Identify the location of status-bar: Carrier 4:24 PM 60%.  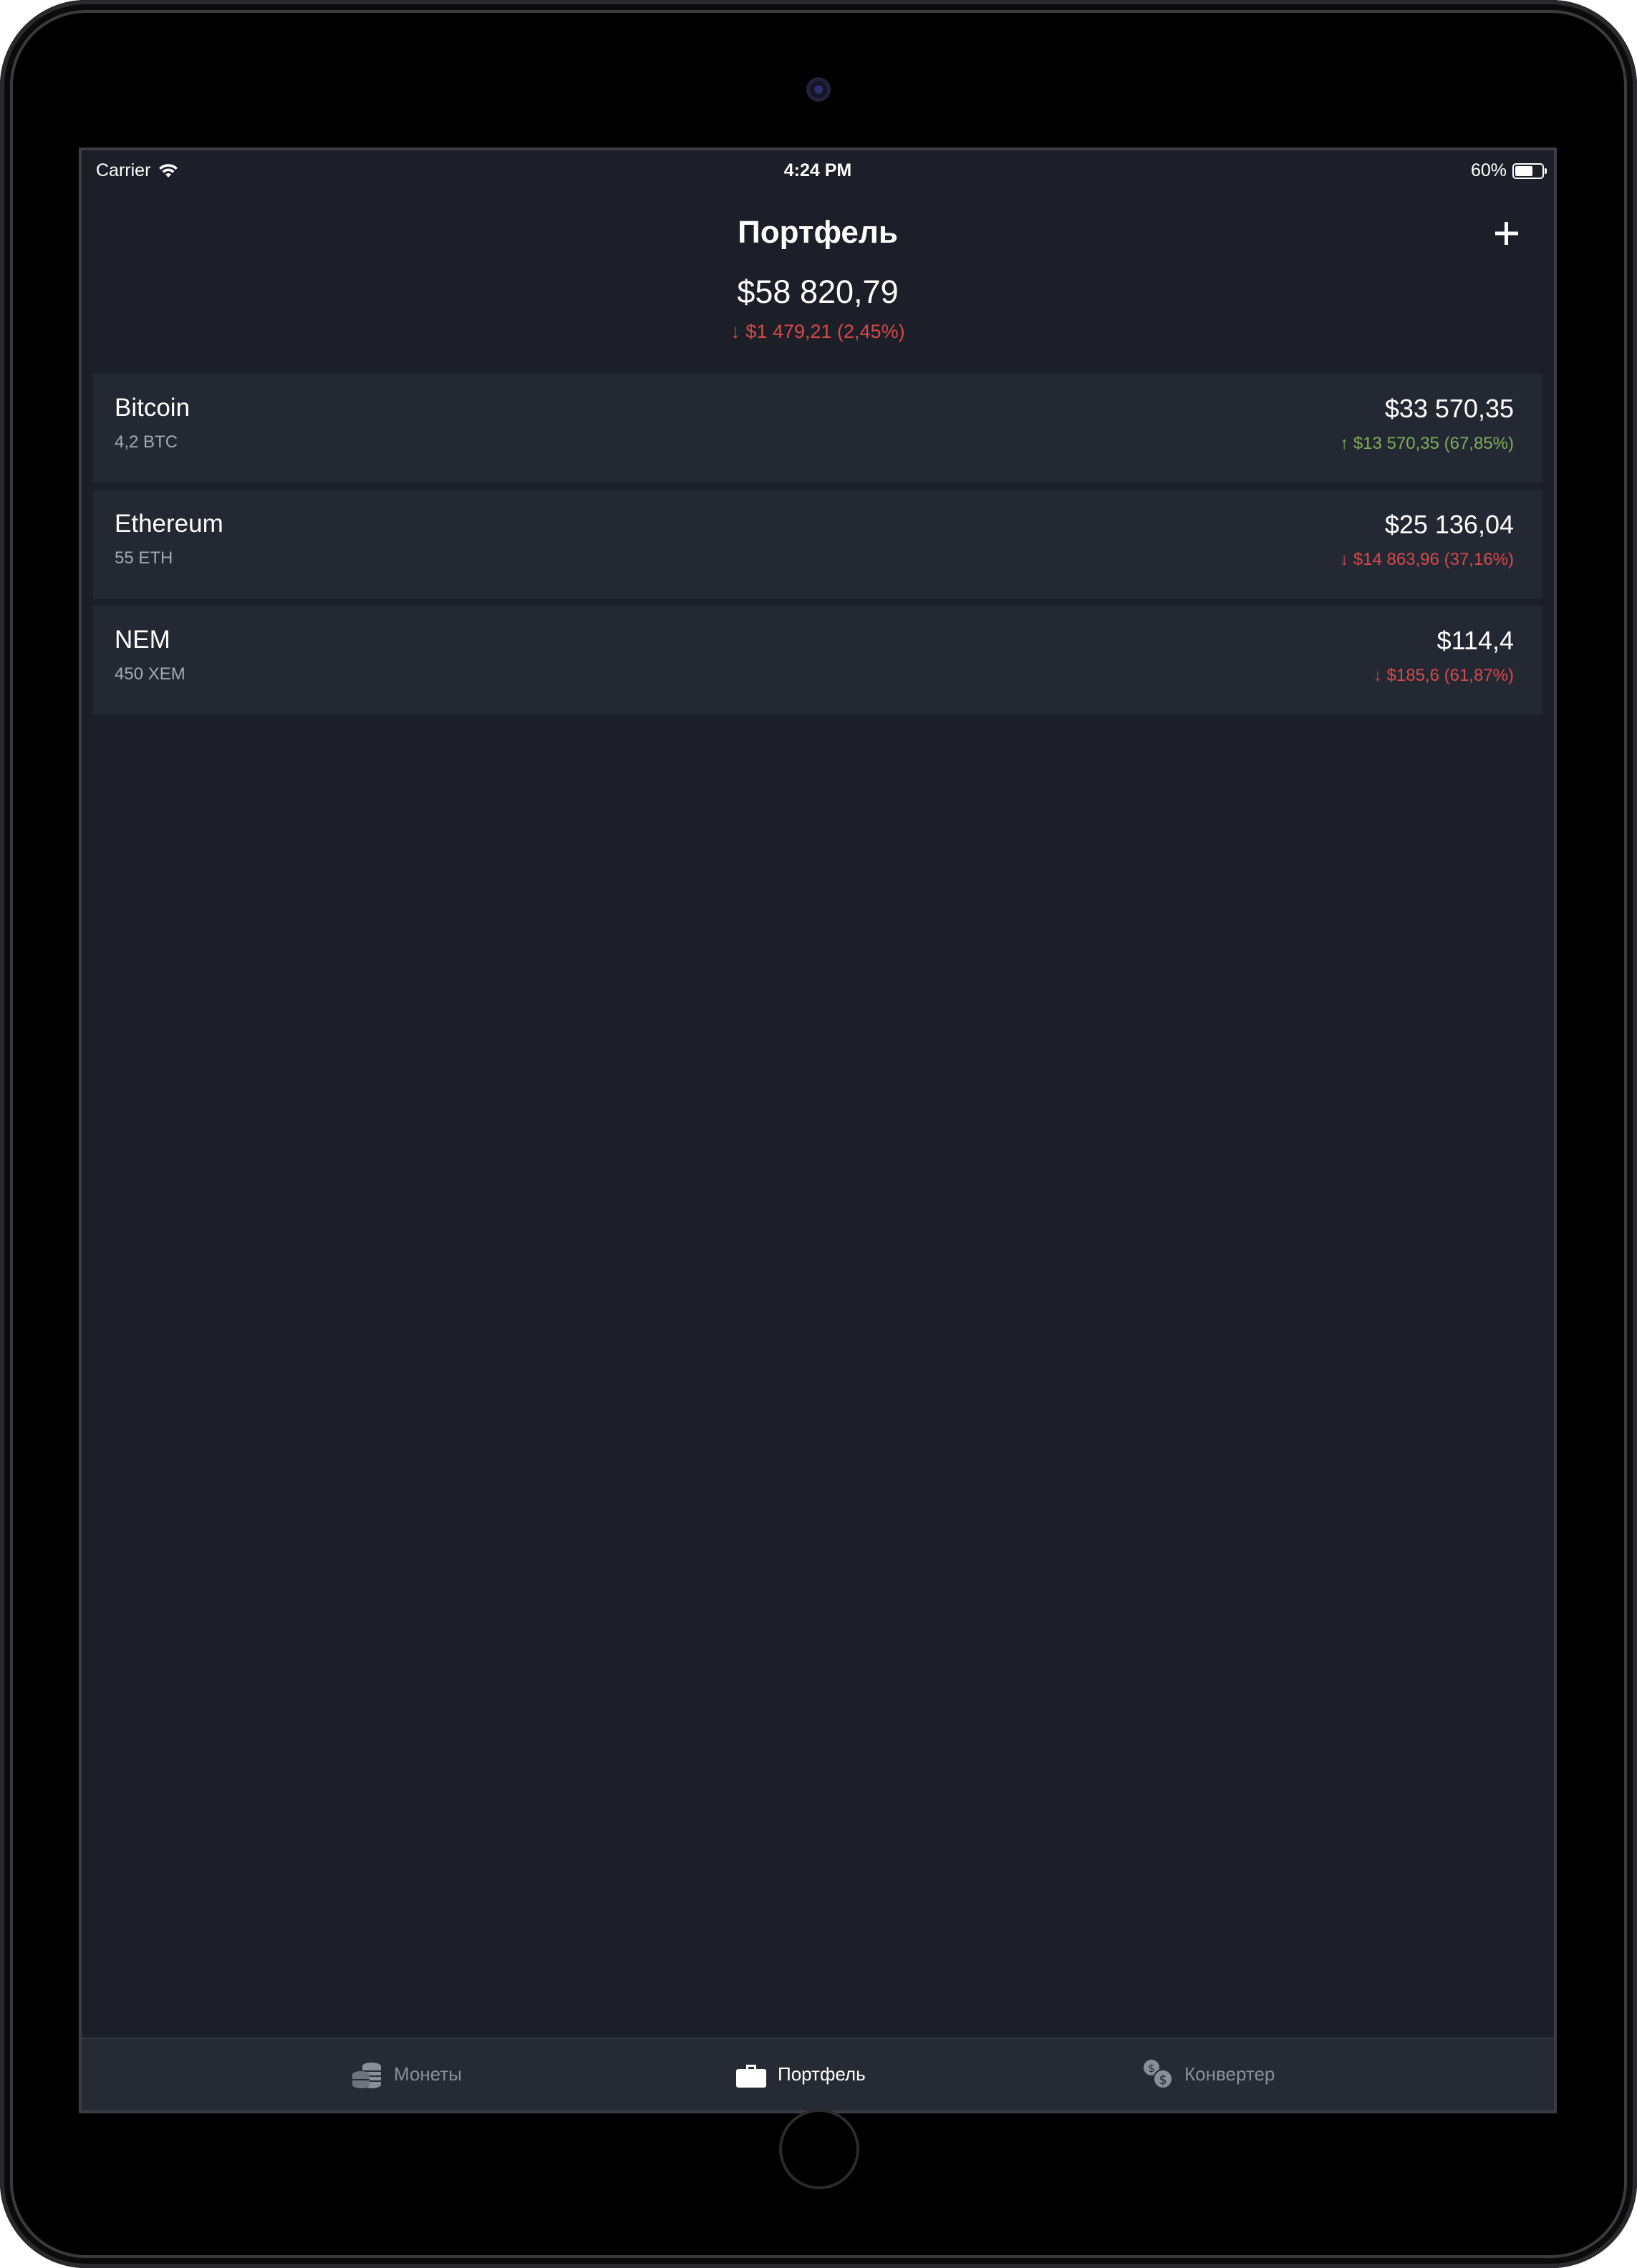
(818, 170).